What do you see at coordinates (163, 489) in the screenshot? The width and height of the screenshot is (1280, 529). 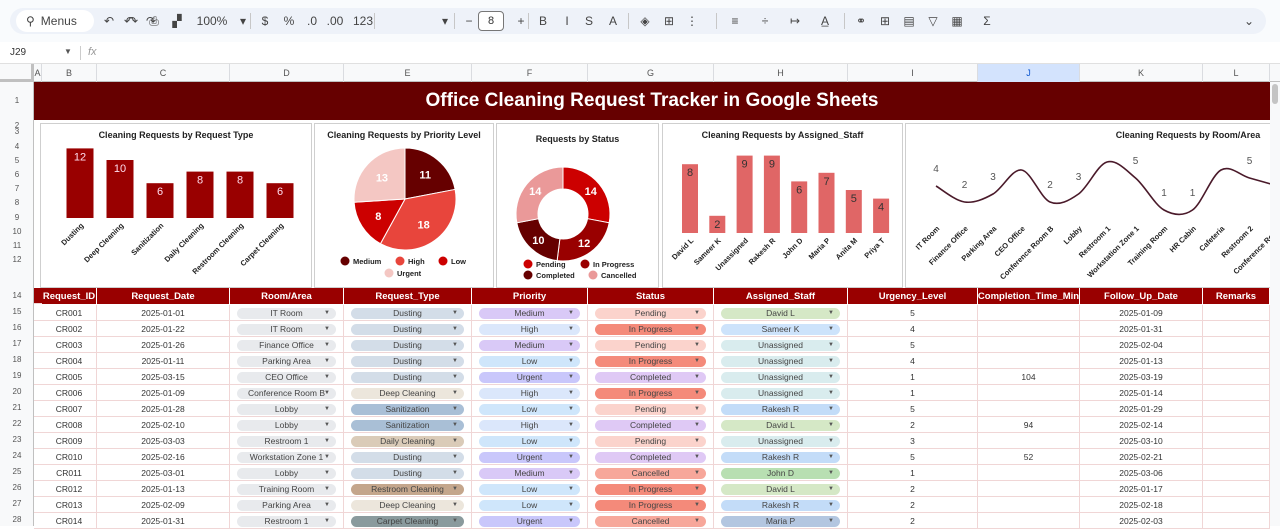 I see `table-cell: 2025-01-13` at bounding box center [163, 489].